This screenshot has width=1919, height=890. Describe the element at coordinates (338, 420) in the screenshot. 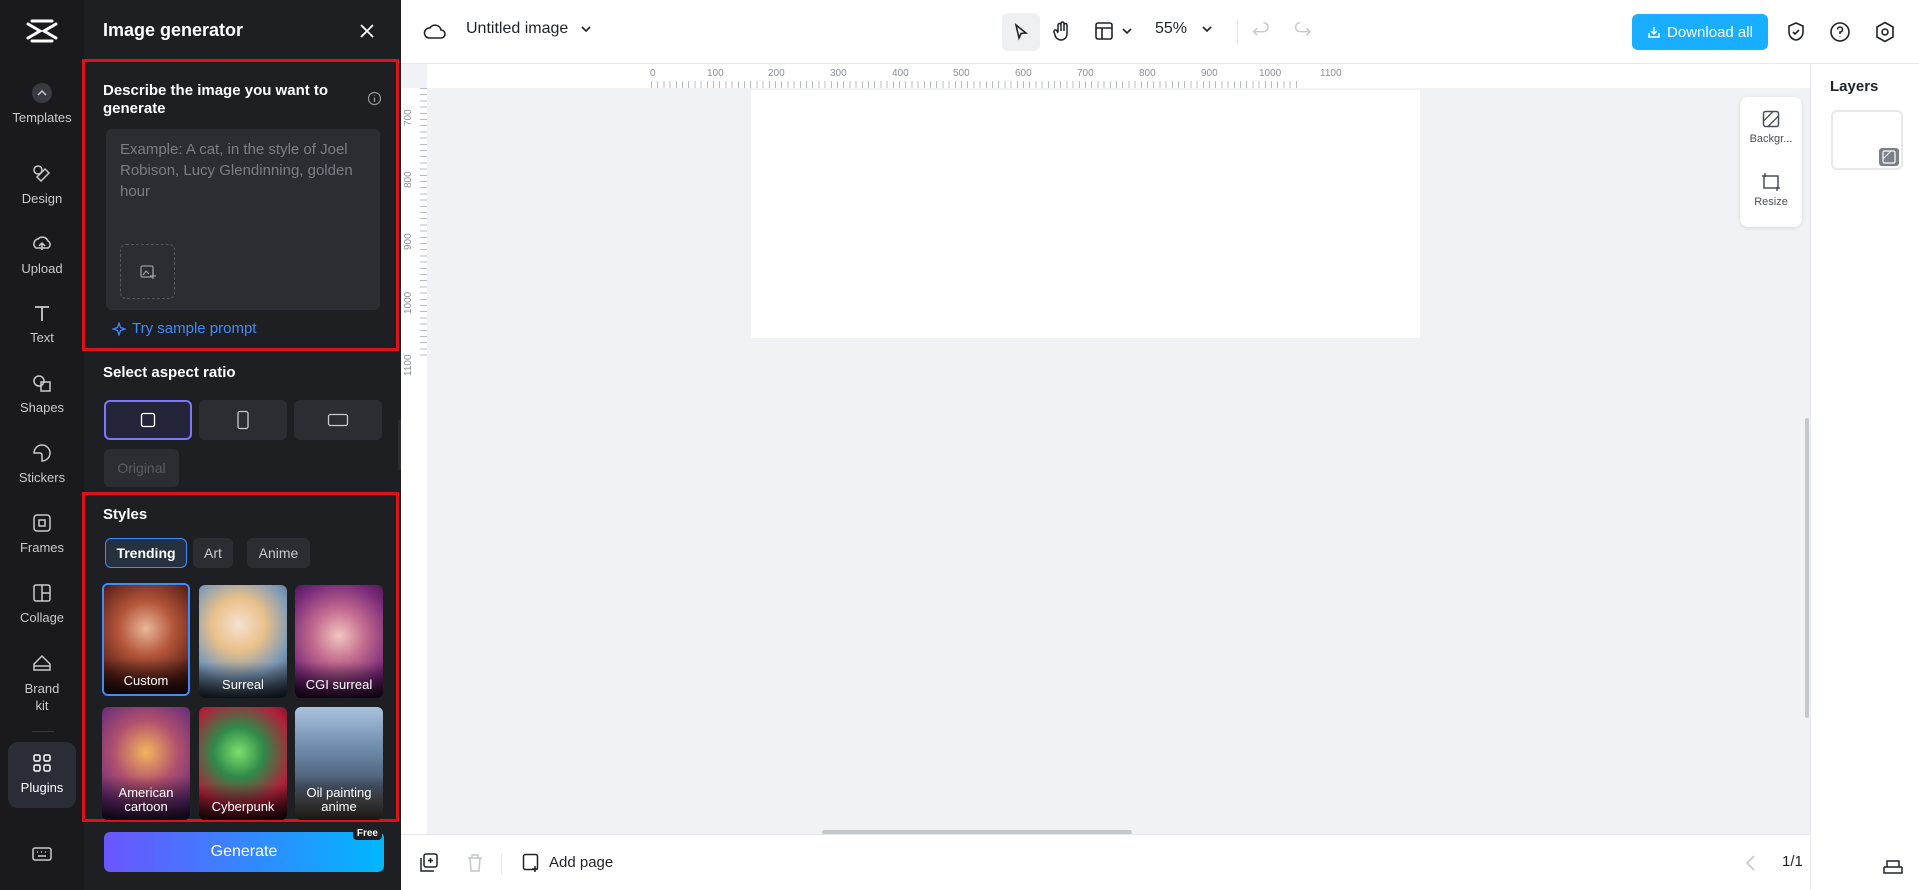

I see `ratio-landscape-button` at that location.